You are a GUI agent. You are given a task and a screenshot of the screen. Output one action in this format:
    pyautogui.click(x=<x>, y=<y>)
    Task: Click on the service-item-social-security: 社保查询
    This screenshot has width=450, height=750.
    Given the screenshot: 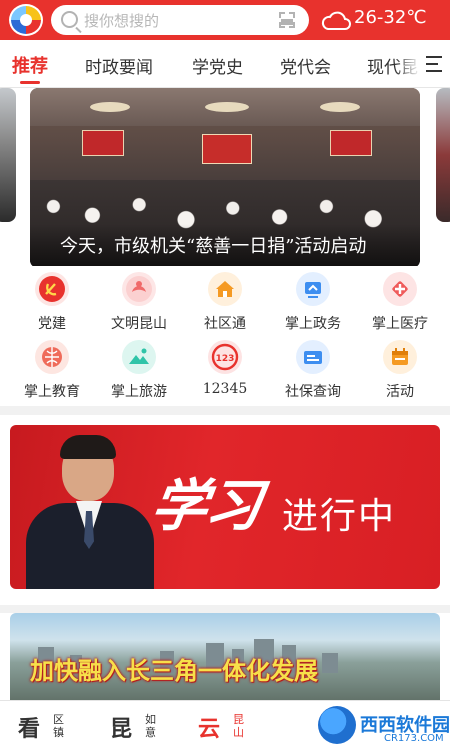 What is the action you would take?
    pyautogui.click(x=313, y=367)
    